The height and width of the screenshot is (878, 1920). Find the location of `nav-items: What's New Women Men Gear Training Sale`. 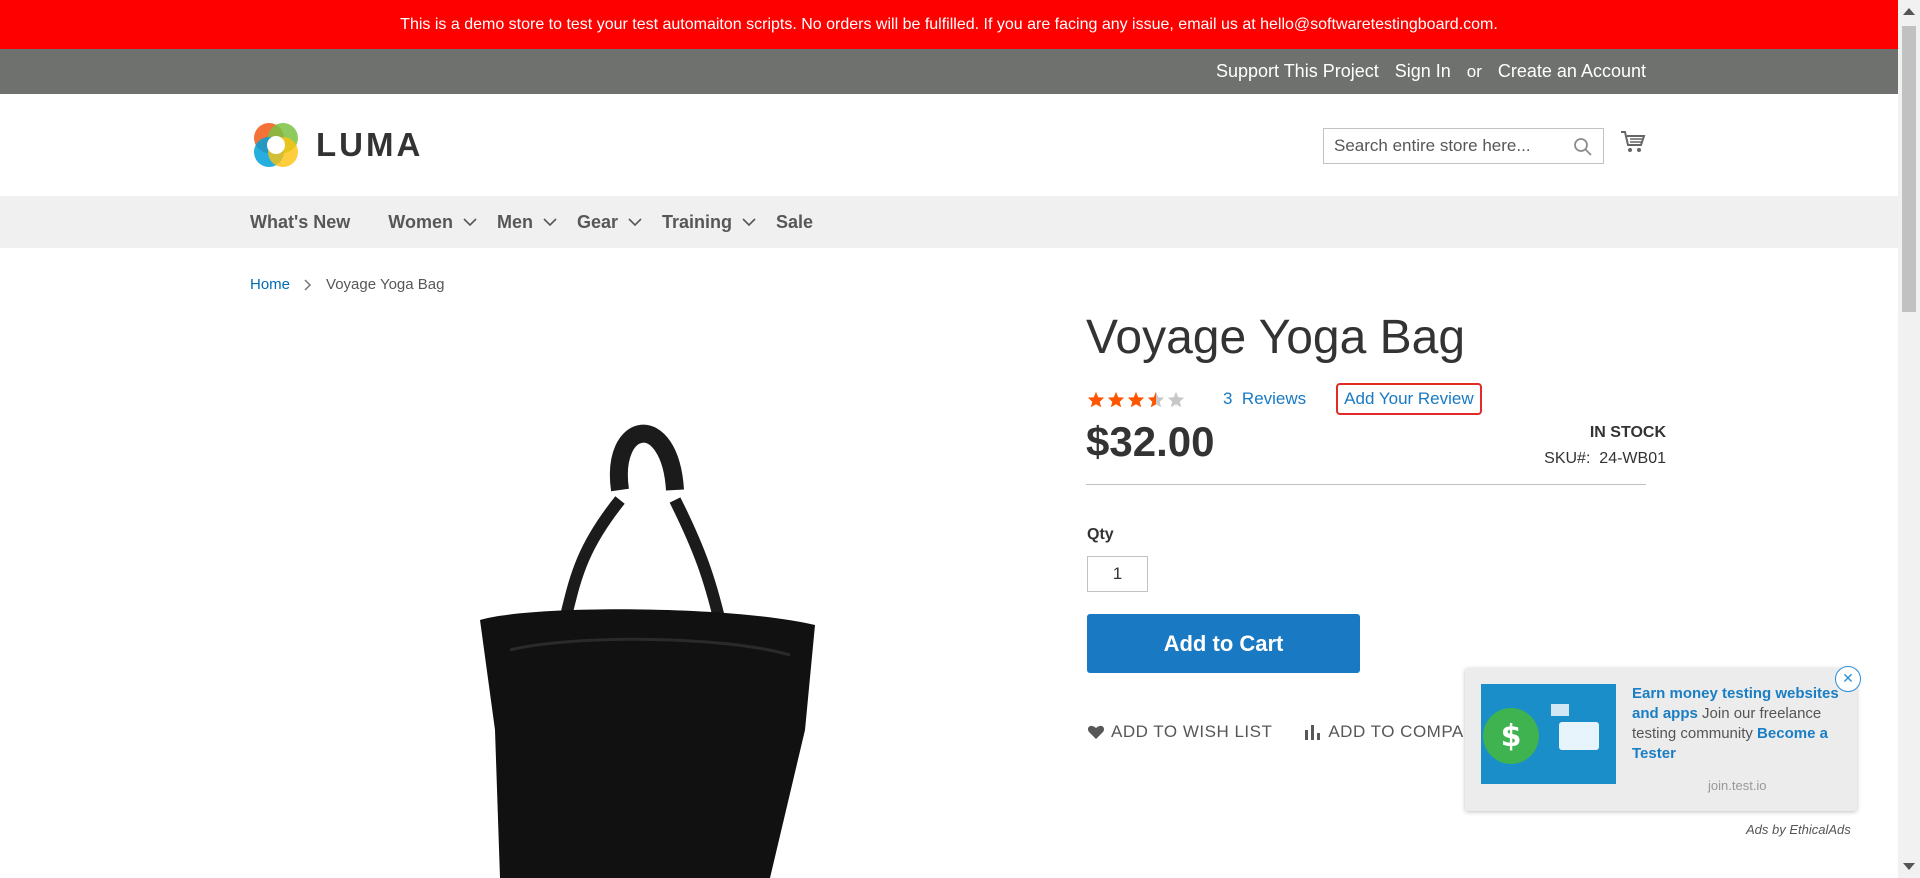

nav-items: What's New Women Men Gear Training Sale is located at coordinates (541, 222).